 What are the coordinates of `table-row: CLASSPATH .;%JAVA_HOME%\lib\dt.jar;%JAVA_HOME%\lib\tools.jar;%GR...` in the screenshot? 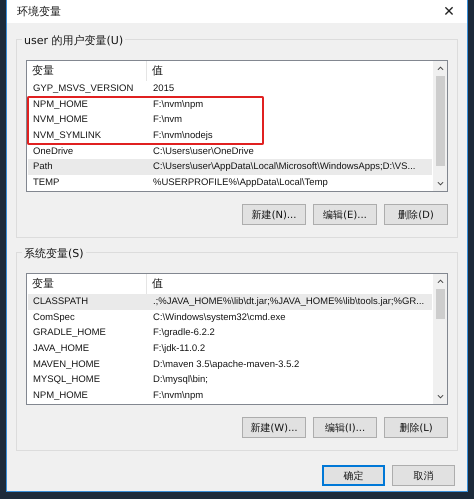 It's located at (230, 302).